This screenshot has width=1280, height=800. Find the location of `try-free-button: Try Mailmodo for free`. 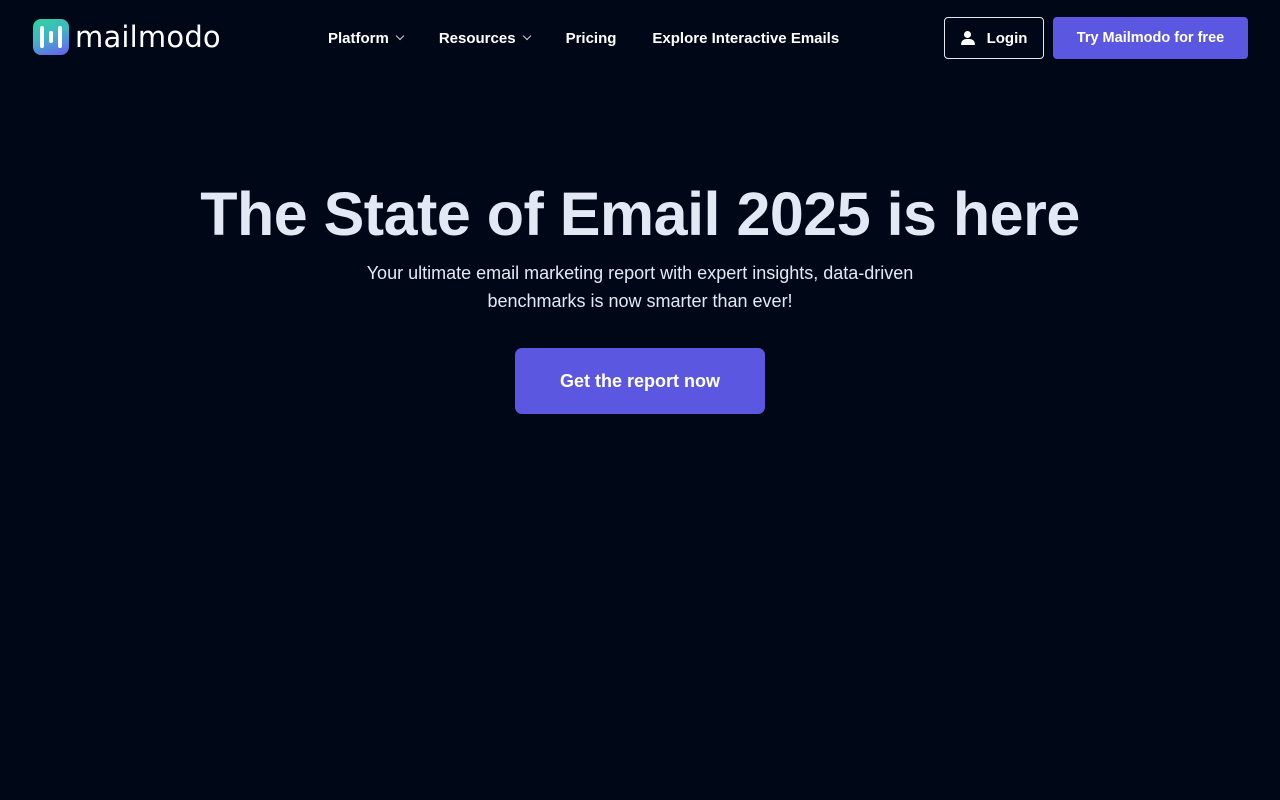

try-free-button: Try Mailmodo for free is located at coordinates (1150, 38).